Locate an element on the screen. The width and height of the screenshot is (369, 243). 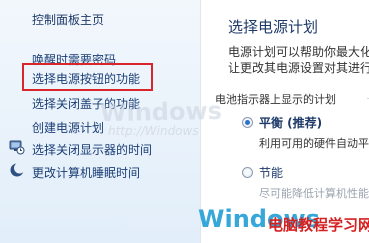
page-description: 电源计划可以帮助你最大化 让更改其电源设置对其进行 is located at coordinates (298, 60).